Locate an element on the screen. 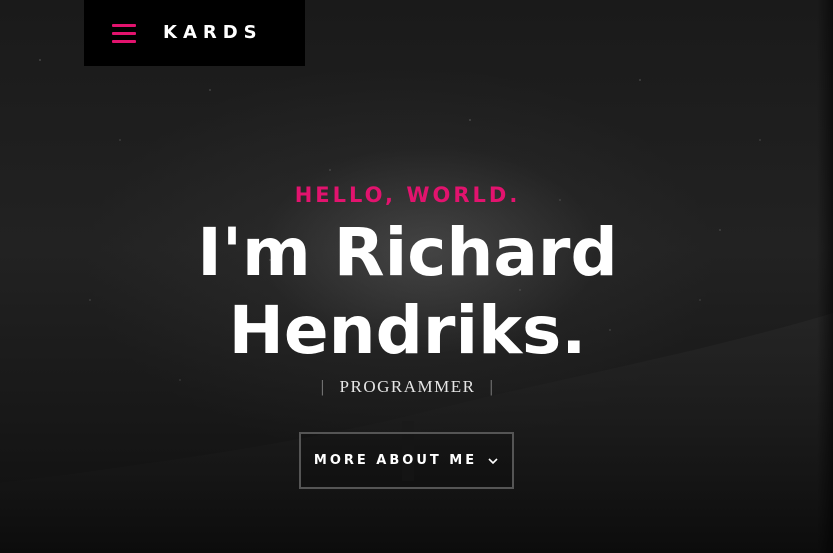  role-text: PROGRAMMER is located at coordinates (407, 386).